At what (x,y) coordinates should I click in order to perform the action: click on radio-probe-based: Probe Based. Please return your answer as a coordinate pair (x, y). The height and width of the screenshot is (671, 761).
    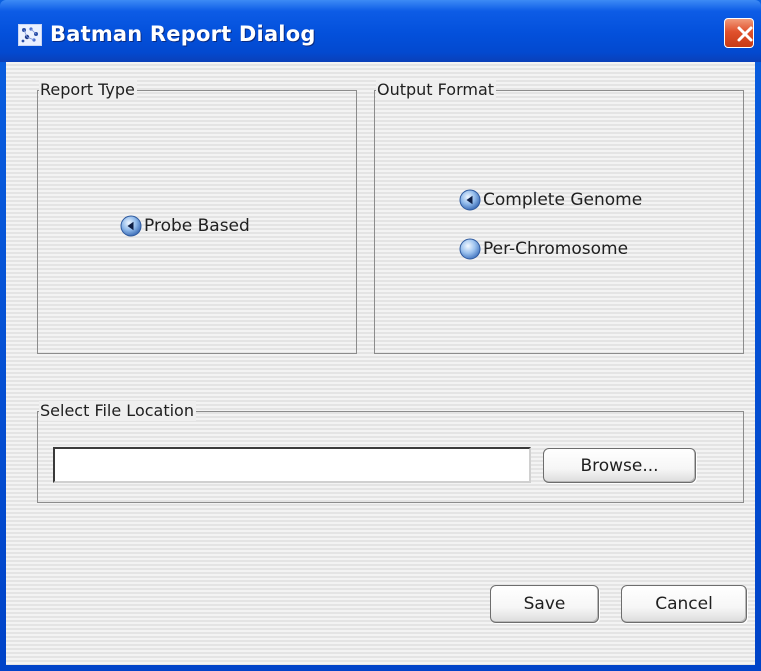
    Looking at the image, I should click on (185, 226).